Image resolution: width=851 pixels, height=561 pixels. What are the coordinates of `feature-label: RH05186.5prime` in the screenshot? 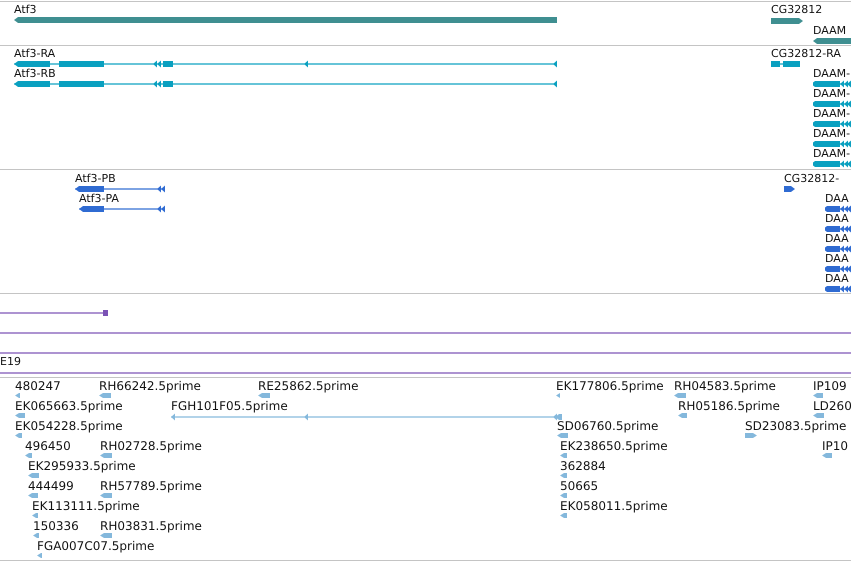 It's located at (729, 406).